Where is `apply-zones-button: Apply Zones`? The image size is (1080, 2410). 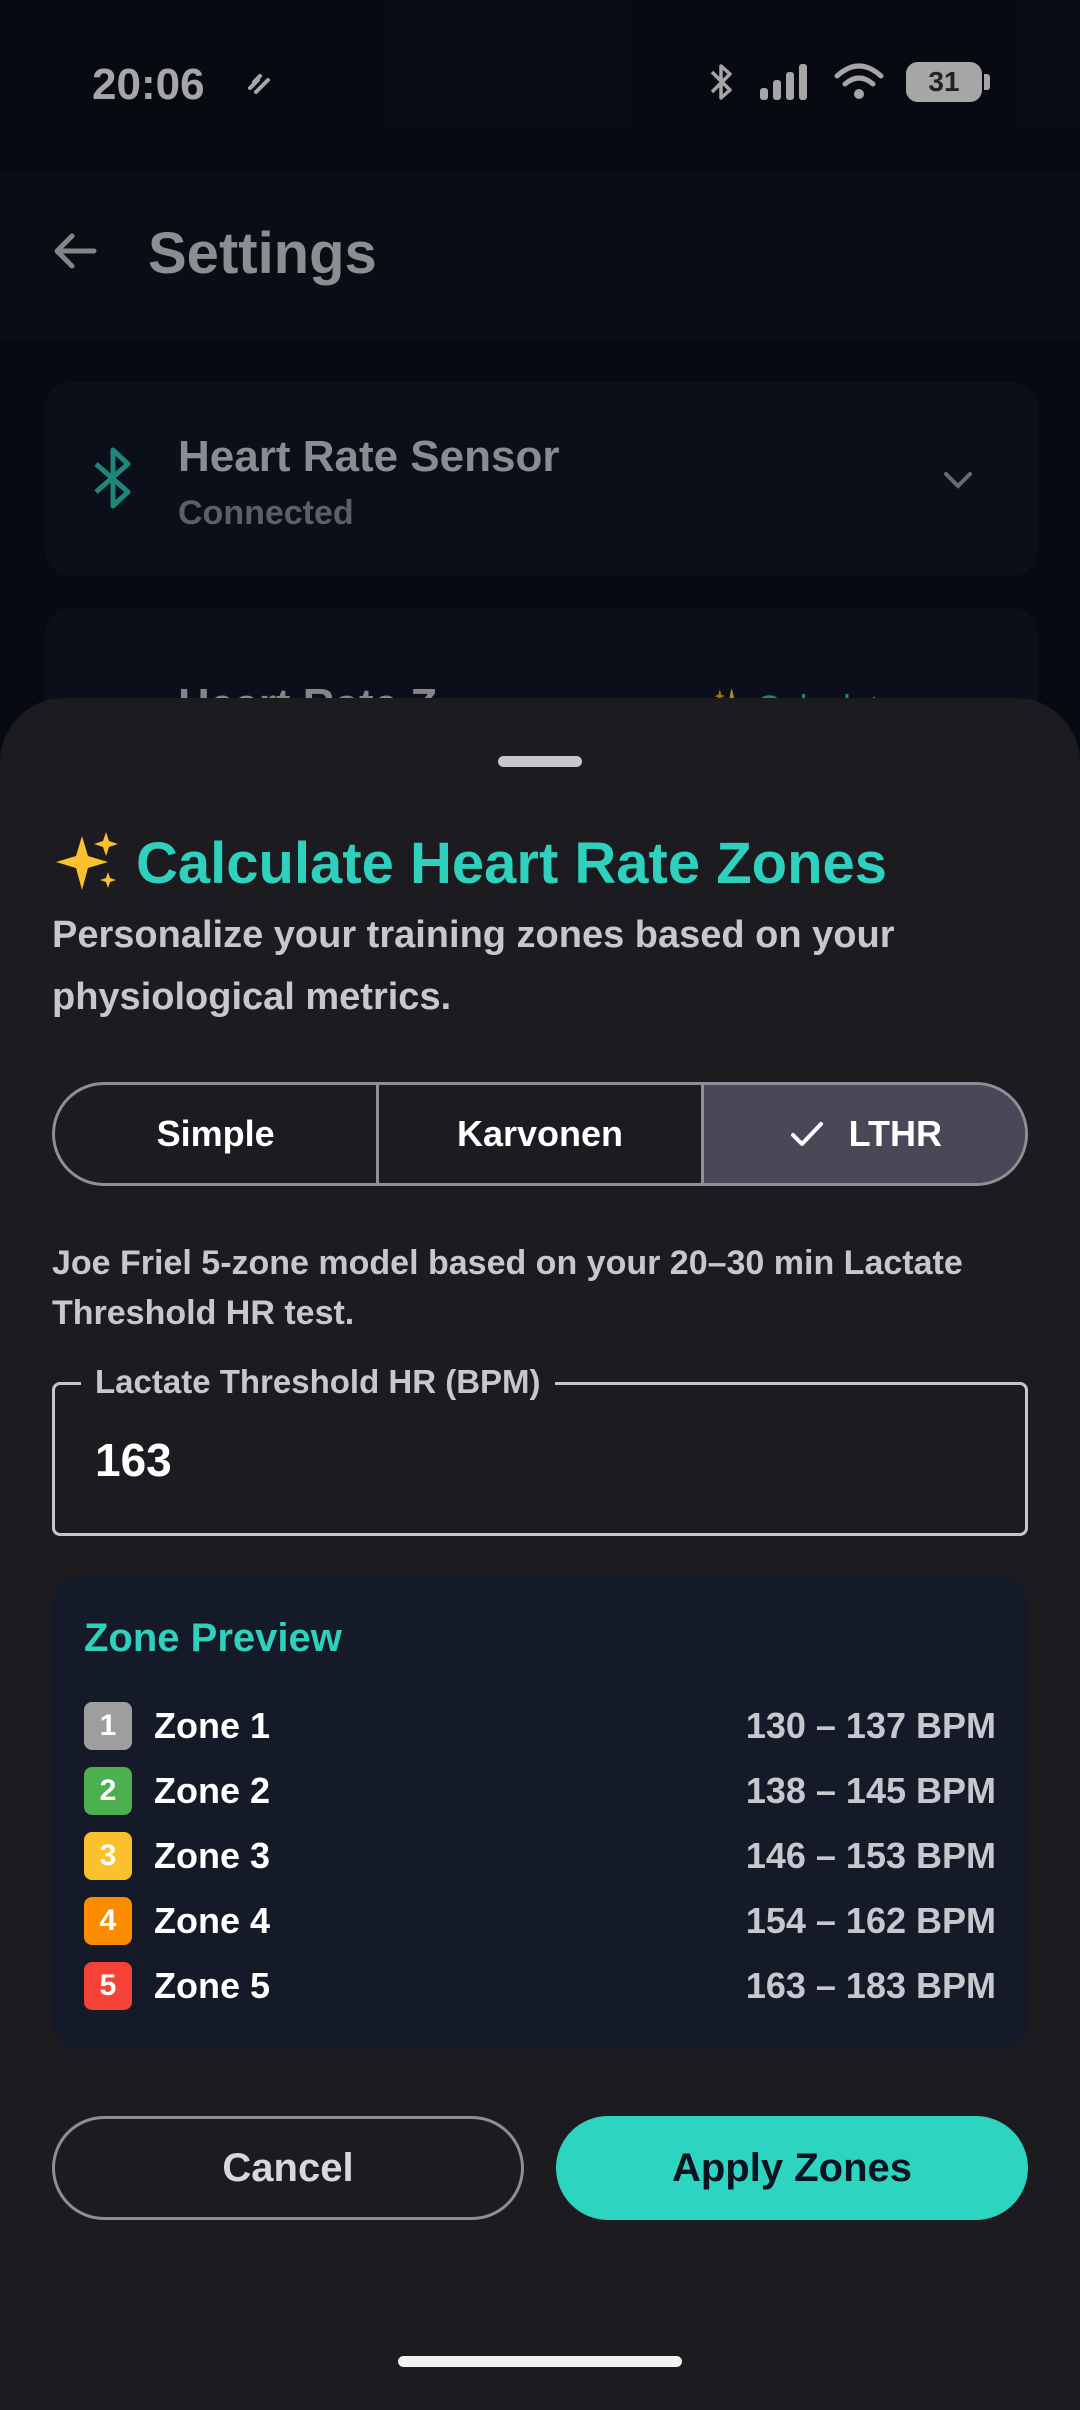 apply-zones-button: Apply Zones is located at coordinates (792, 2168).